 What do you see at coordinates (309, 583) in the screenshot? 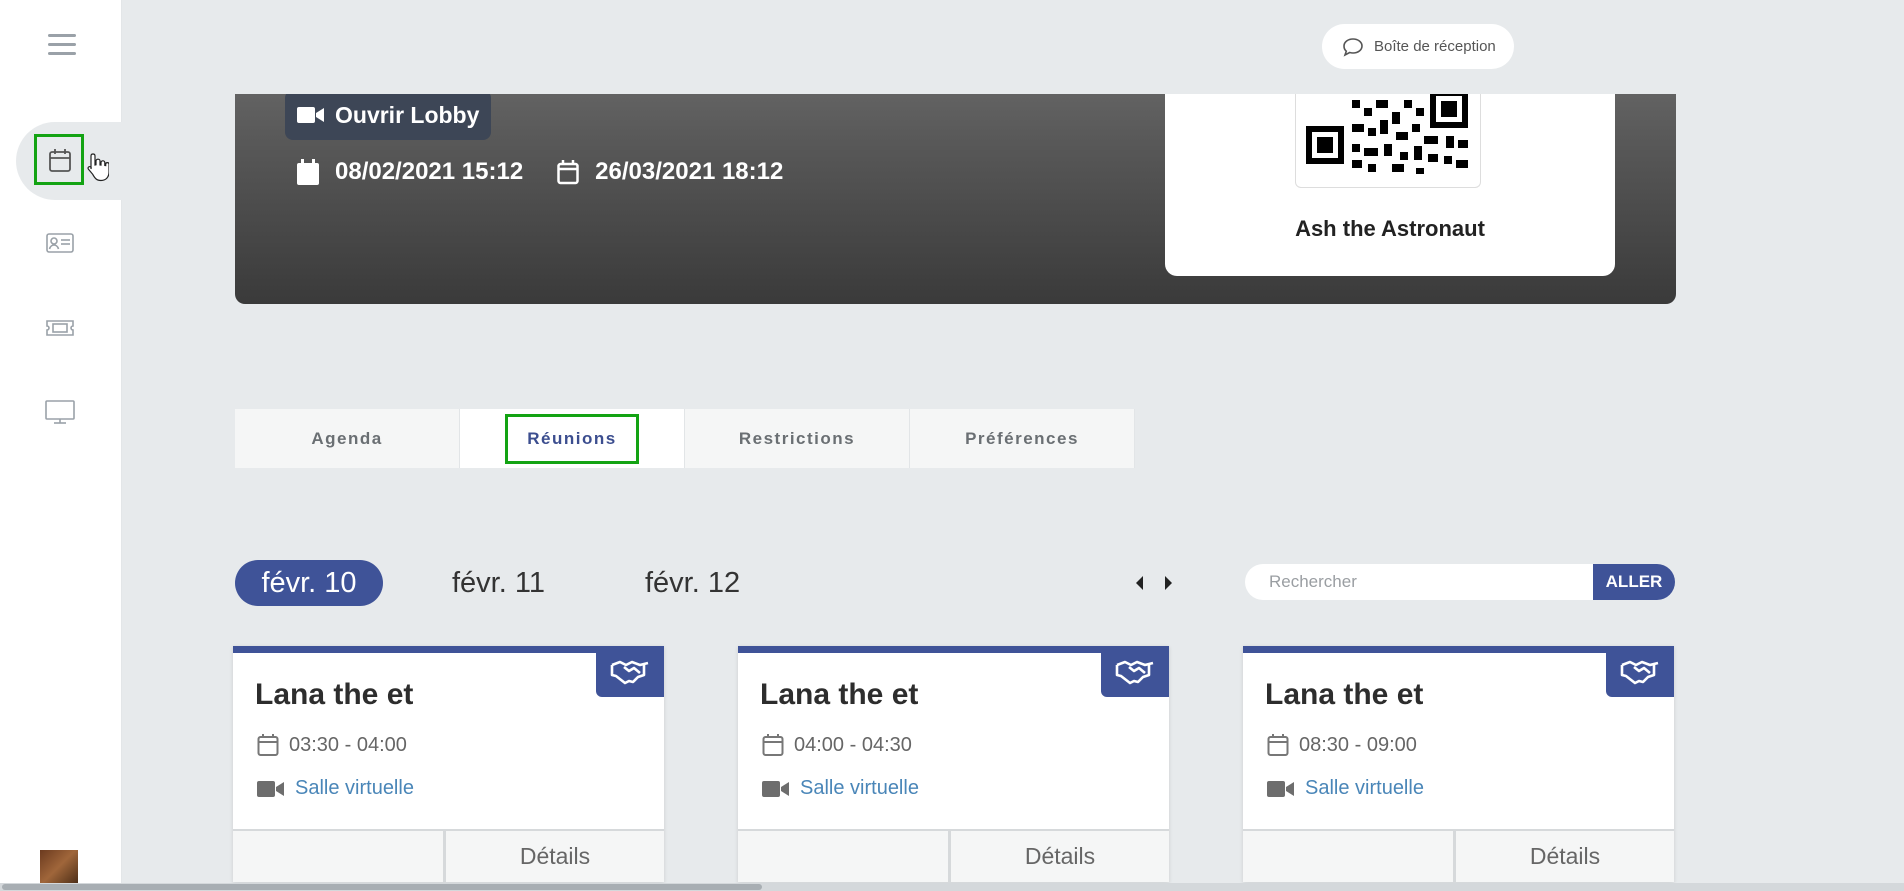
I see `day-selected: févr. 10` at bounding box center [309, 583].